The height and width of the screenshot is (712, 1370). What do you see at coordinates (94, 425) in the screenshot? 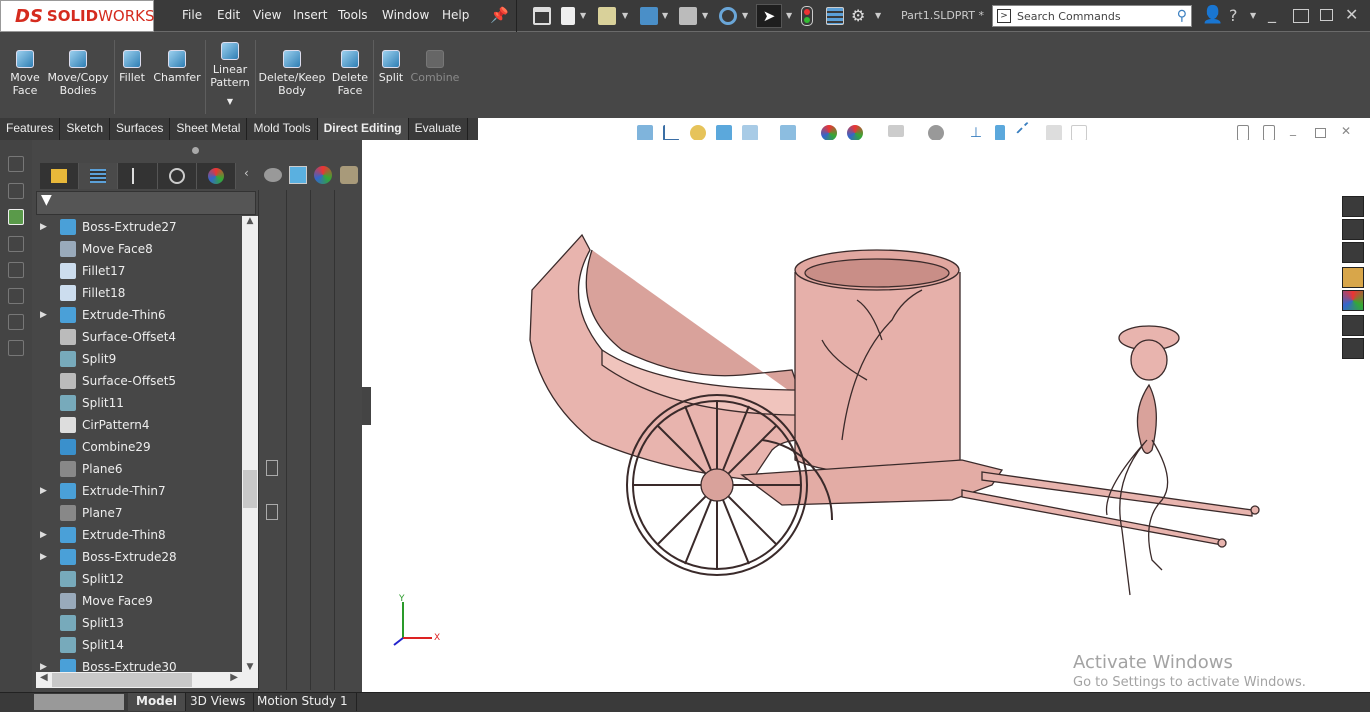
I see `tree-item: CirPattern4` at bounding box center [94, 425].